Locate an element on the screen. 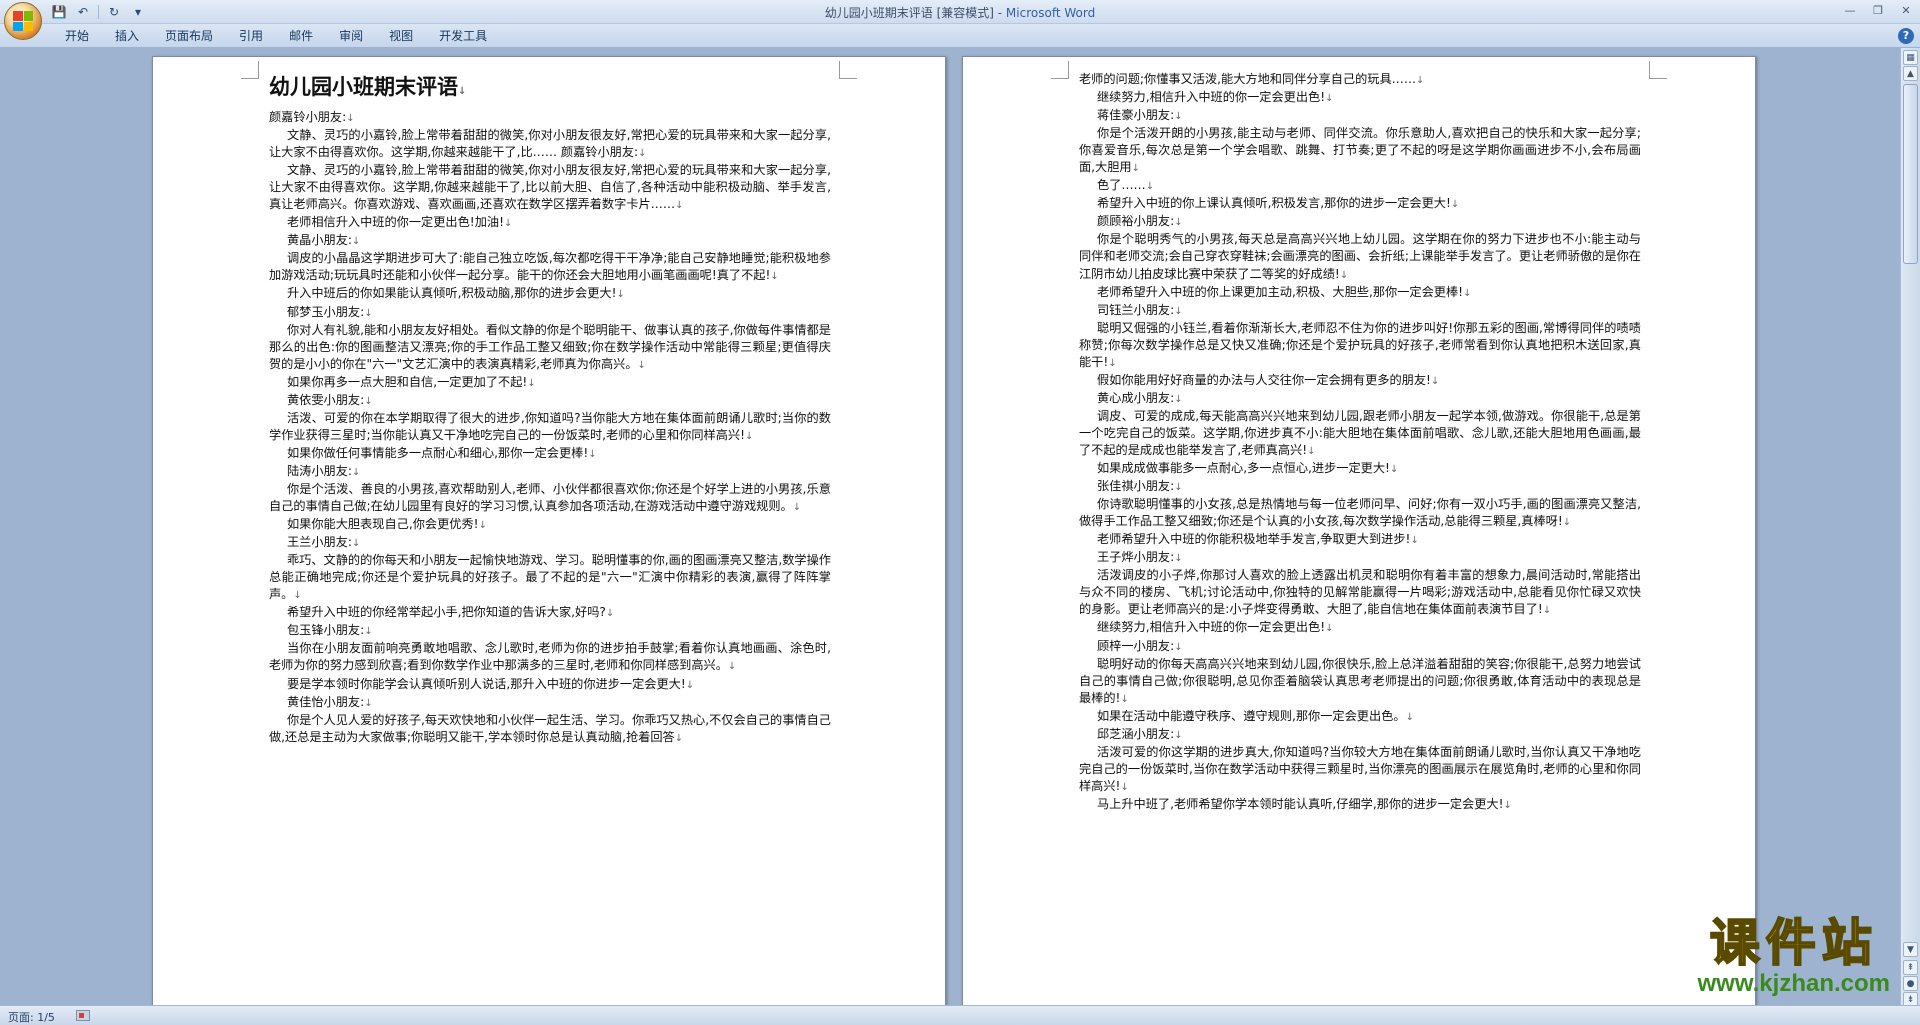  document-paragraph: 张佳祺小朋友:↓ is located at coordinates (1360, 487).